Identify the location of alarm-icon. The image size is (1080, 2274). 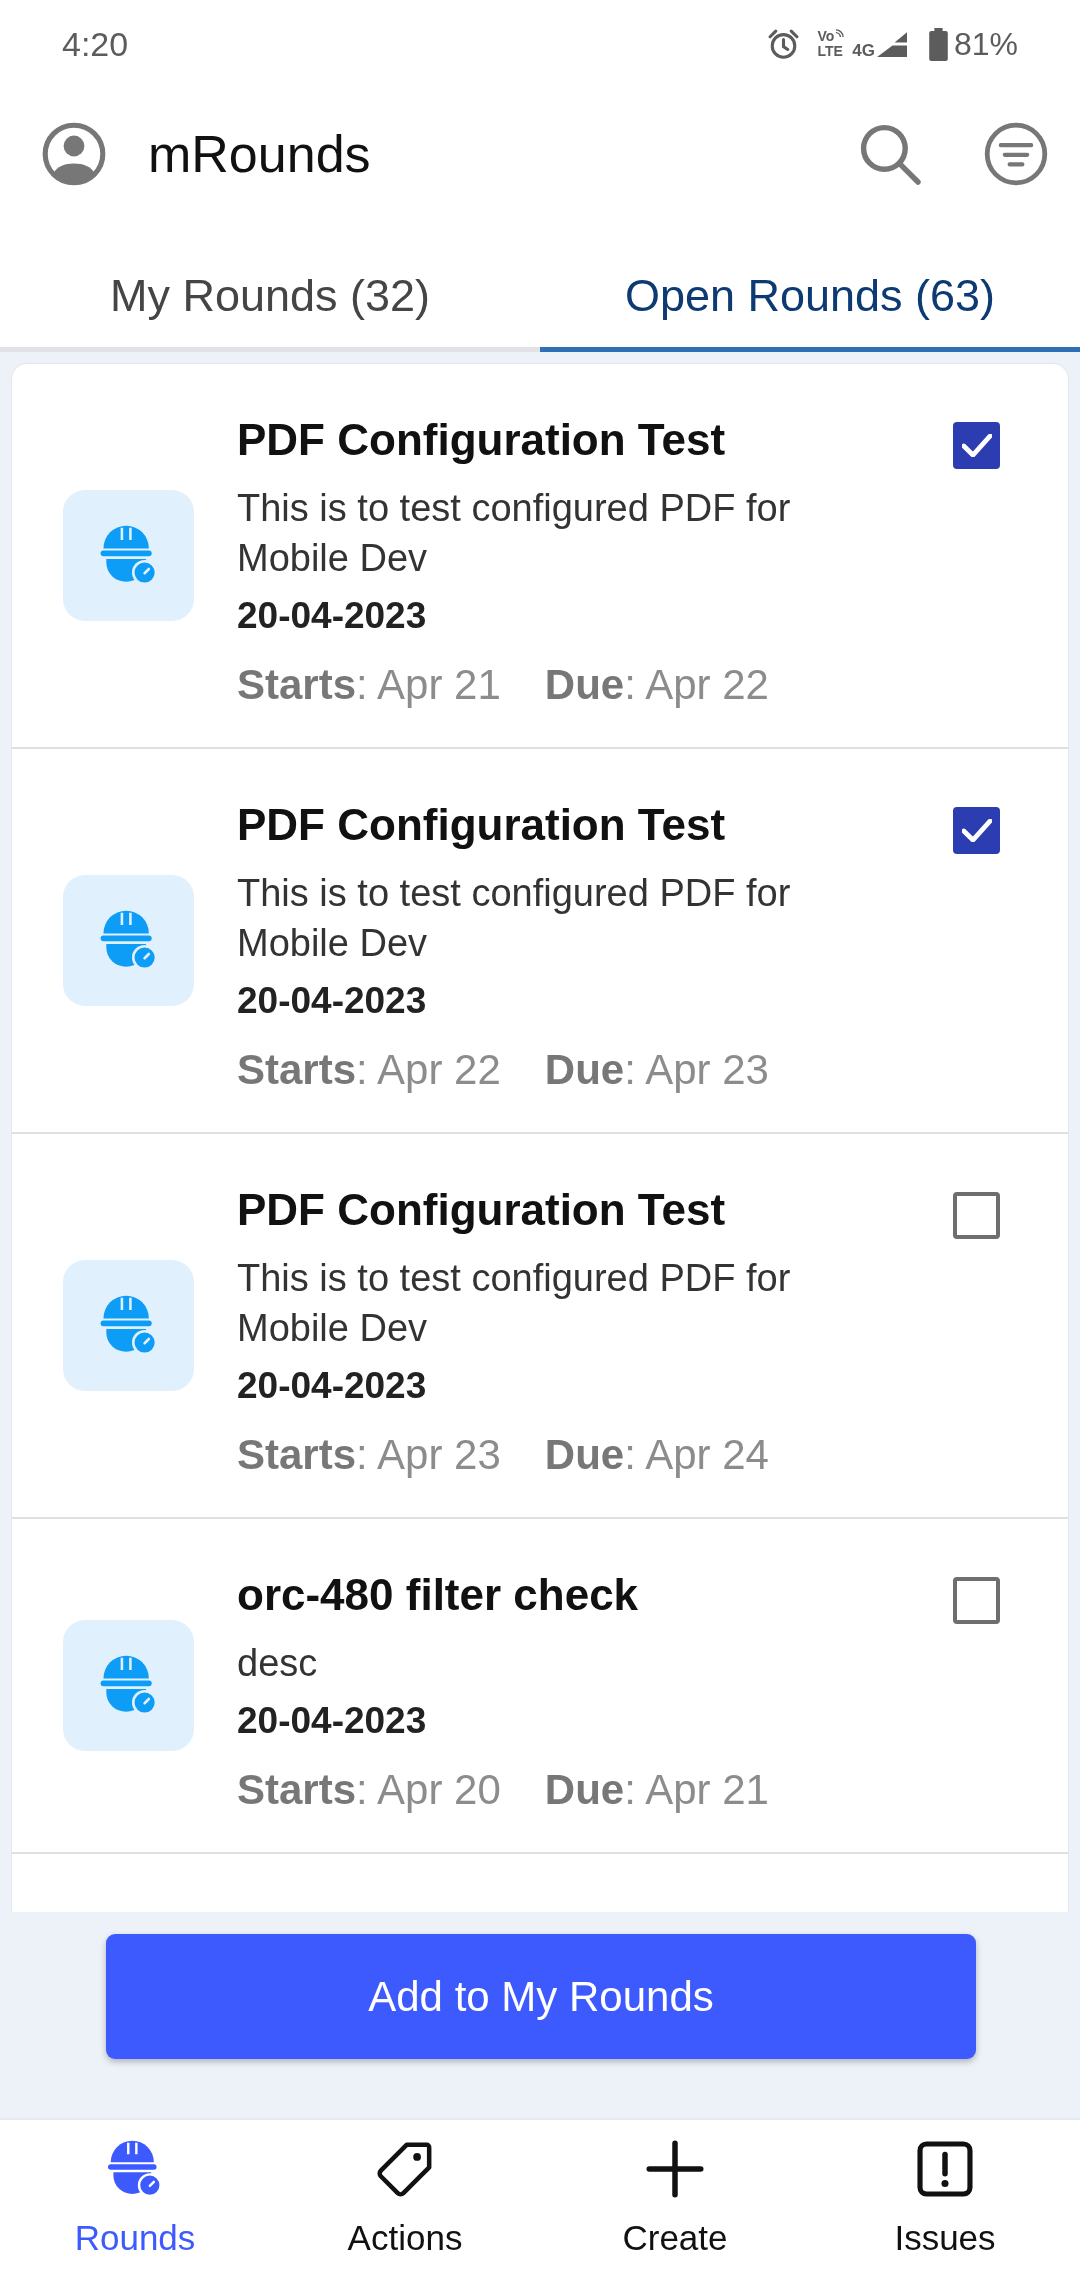
(784, 44).